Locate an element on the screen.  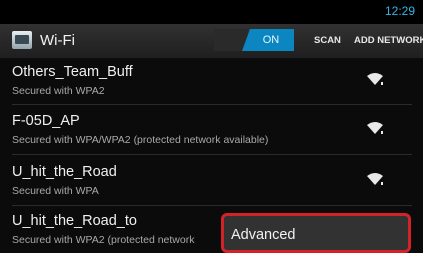
network-security: Secured with WPA2 is located at coordinates (58, 91).